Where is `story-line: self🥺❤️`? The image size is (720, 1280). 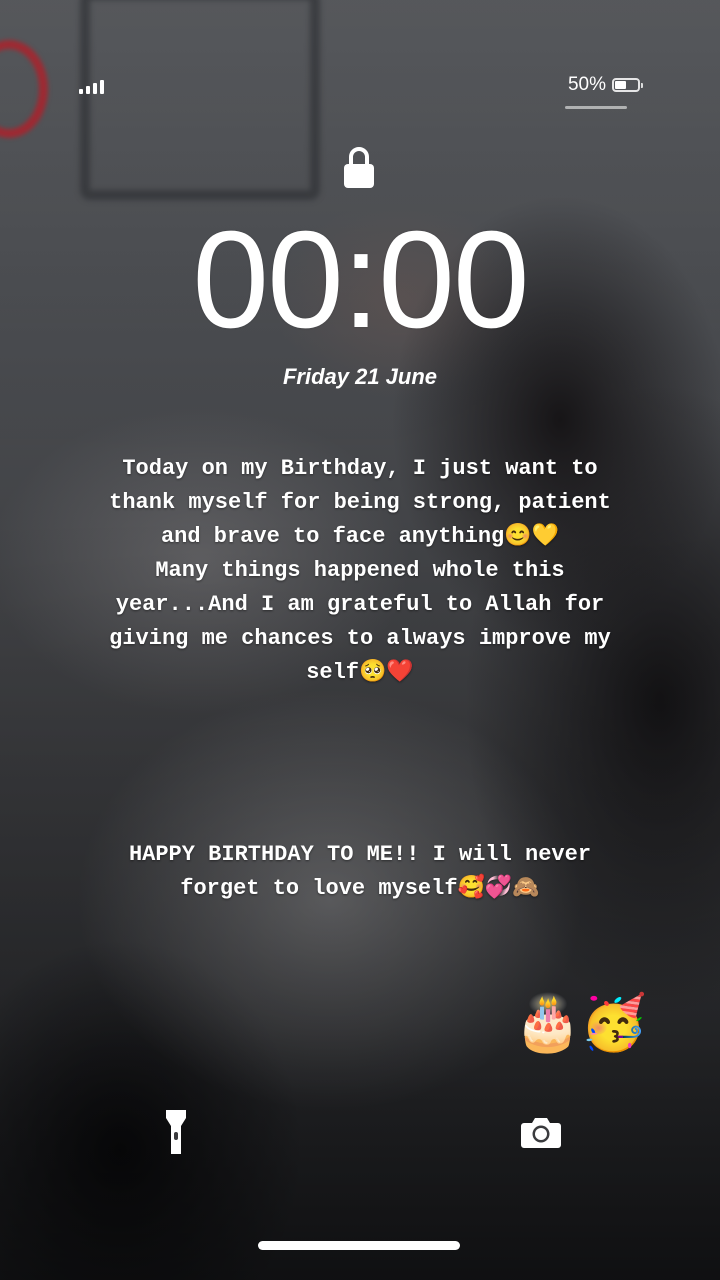
story-line: self🥺❤️ is located at coordinates (360, 672).